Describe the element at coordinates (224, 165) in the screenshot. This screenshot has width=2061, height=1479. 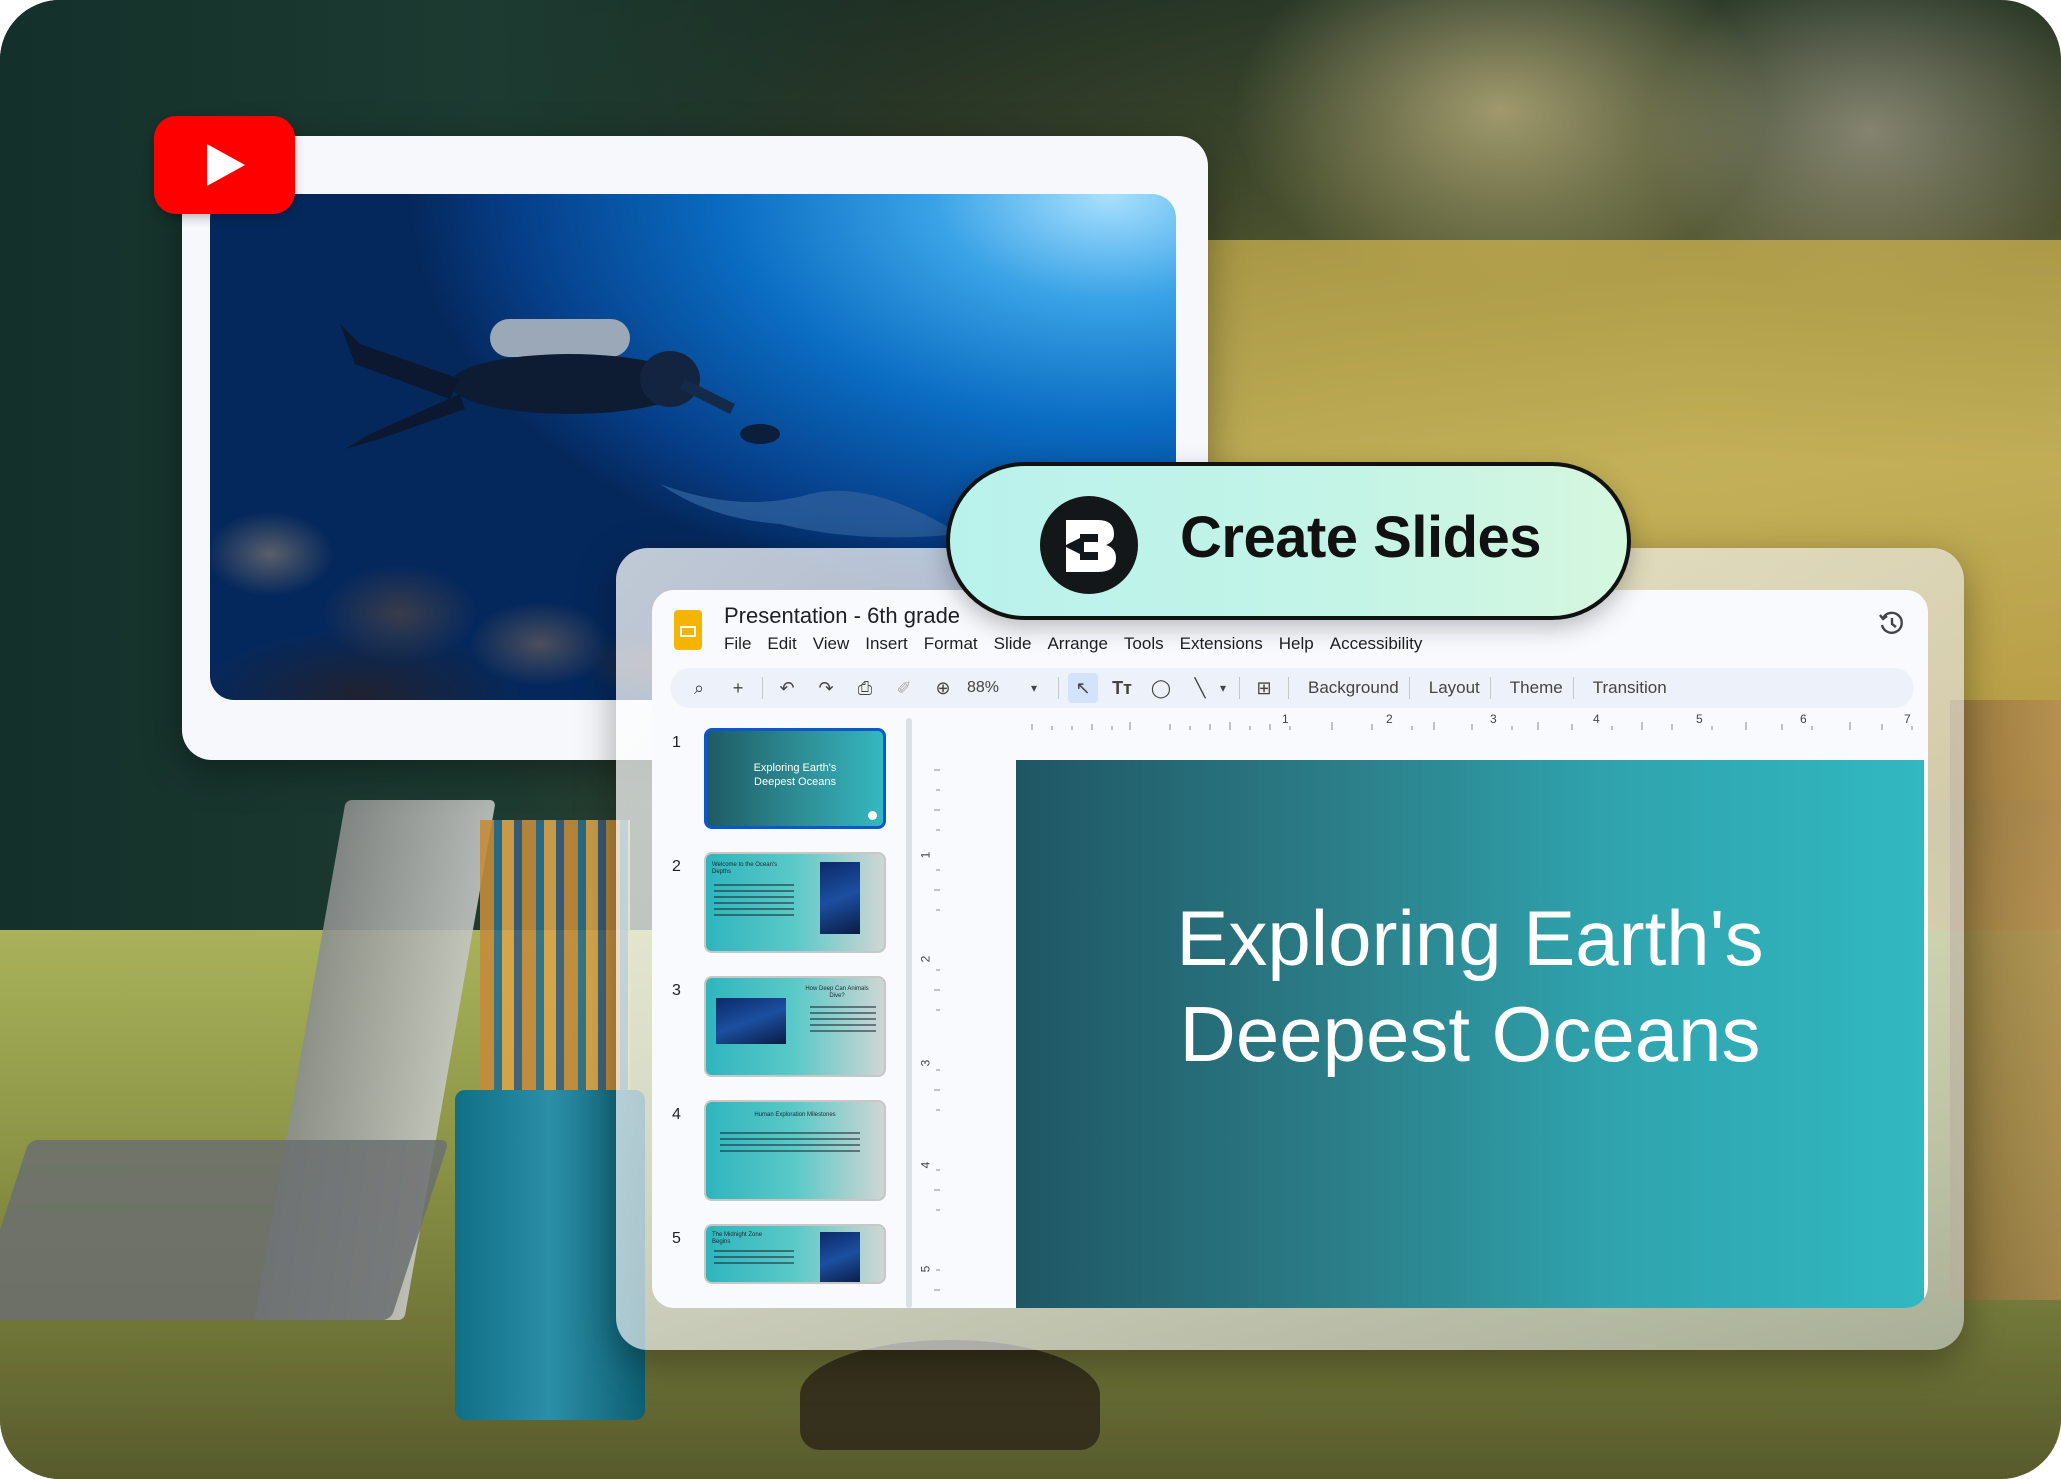
I see `youtube-play-icon` at that location.